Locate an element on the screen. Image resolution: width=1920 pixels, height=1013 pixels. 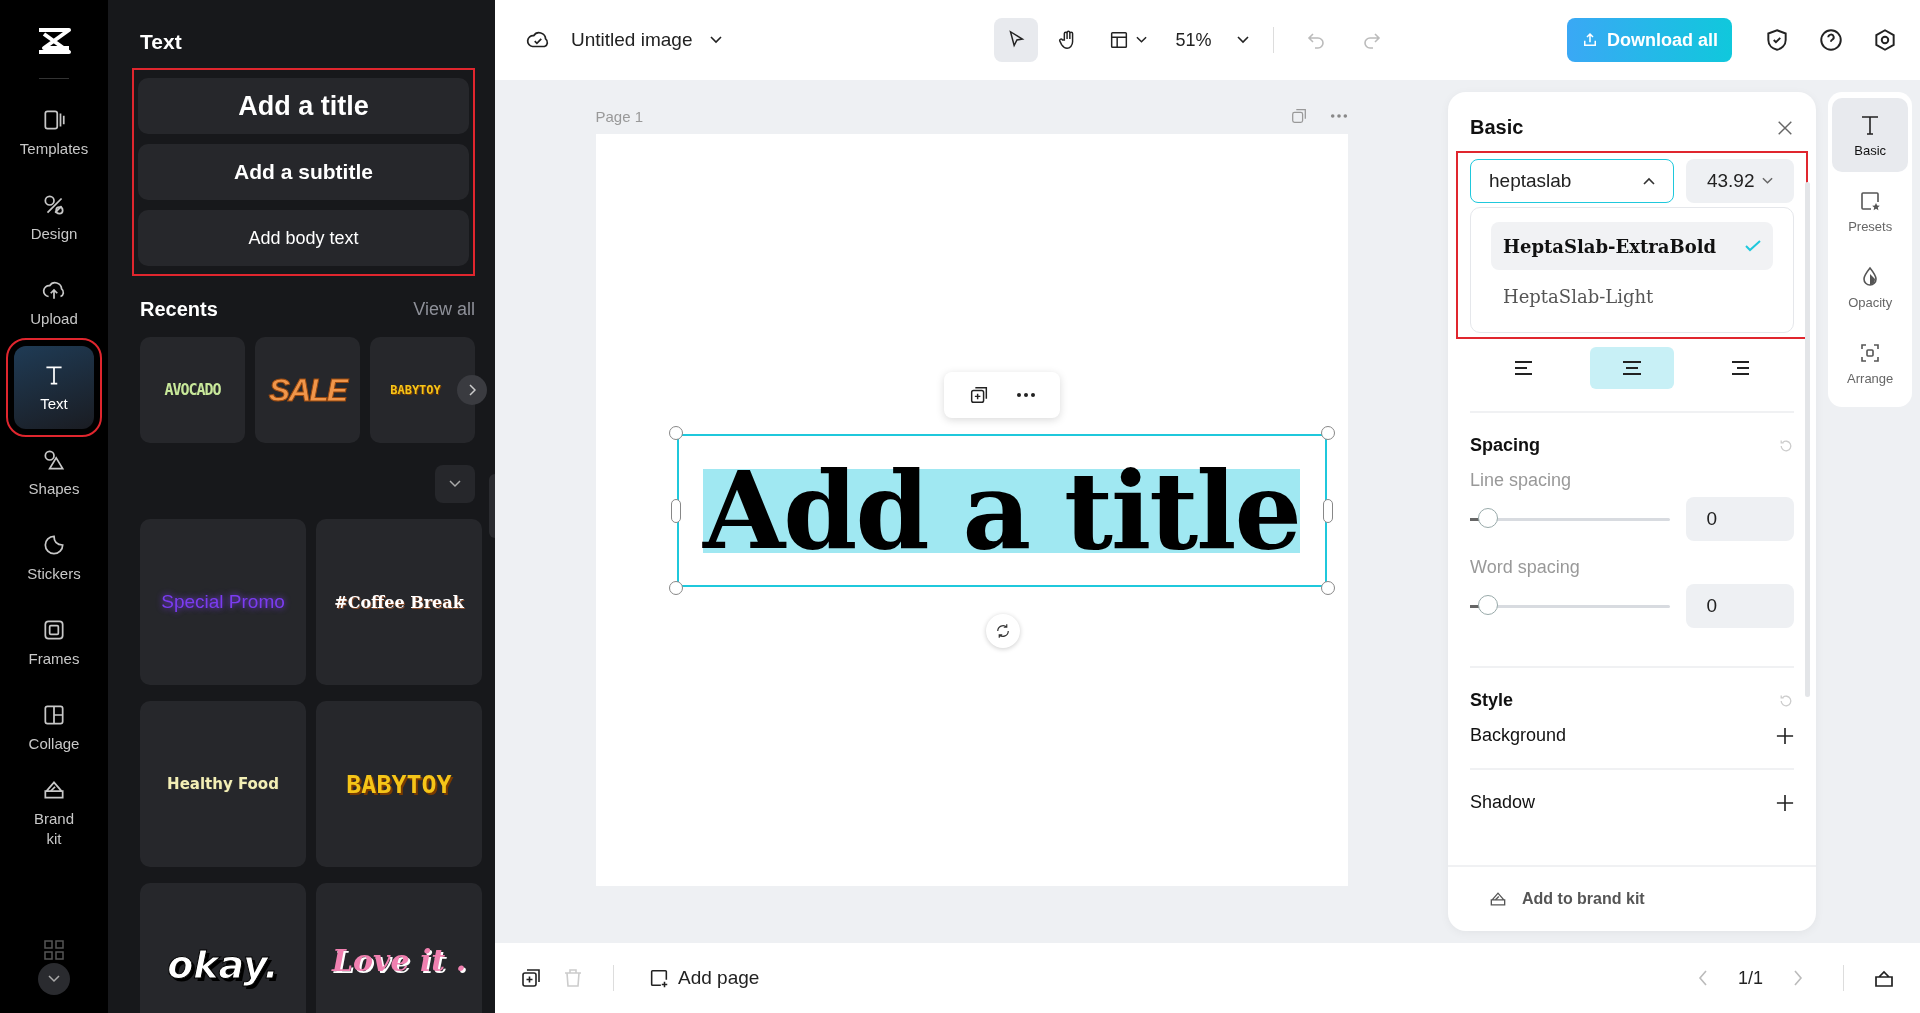
duplicate-page-icon is located at coordinates (531, 978).